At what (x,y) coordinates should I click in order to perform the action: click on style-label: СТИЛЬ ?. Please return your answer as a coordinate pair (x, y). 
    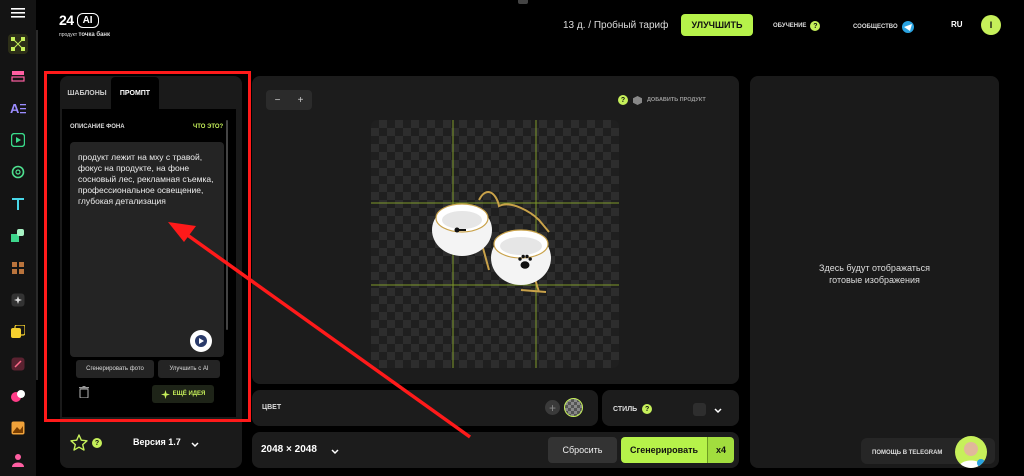
    Looking at the image, I should click on (633, 409).